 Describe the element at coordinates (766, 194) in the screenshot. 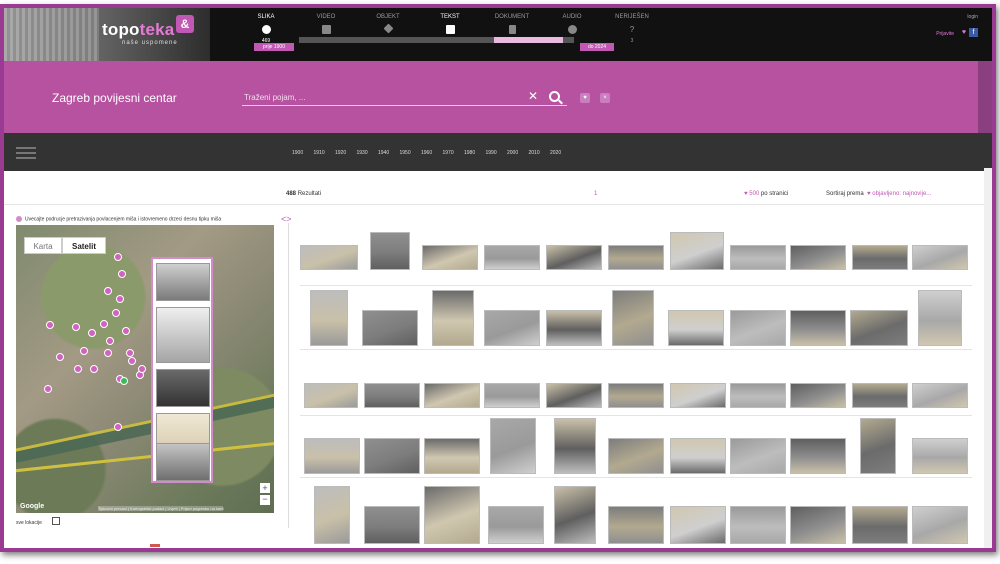

I see `per-page-select: ♥ 500 po stranici` at that location.